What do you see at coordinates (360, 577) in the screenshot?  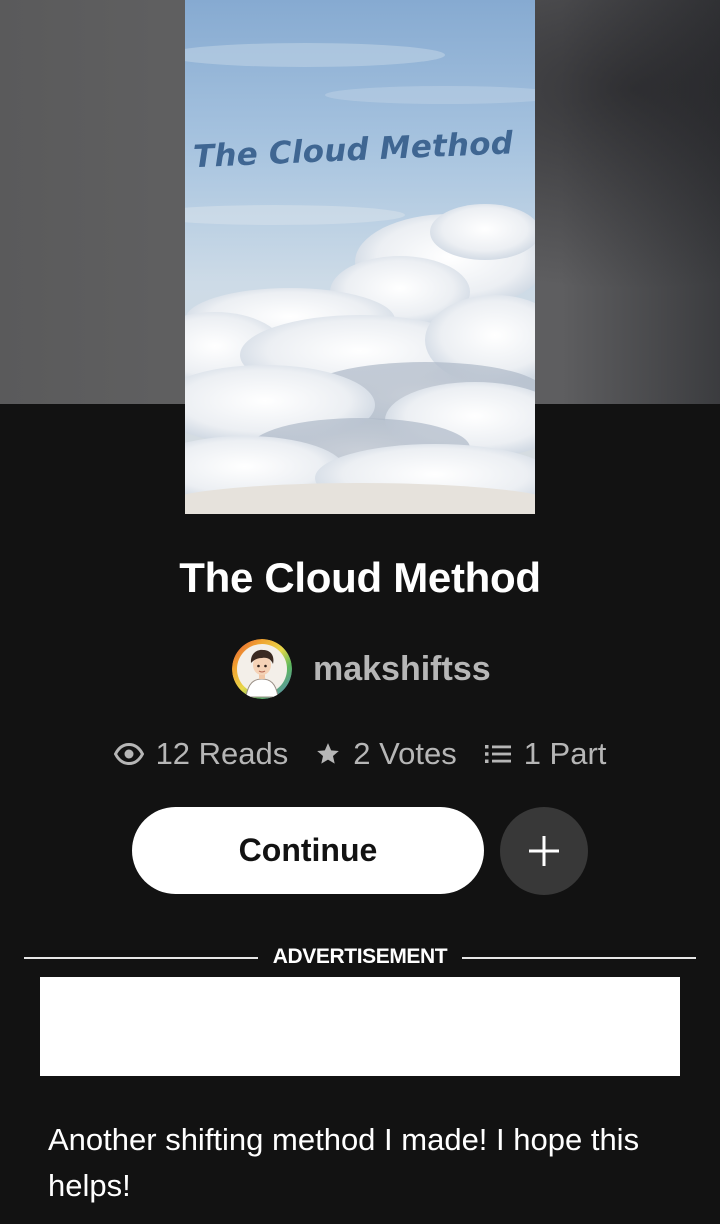 I see `story-title: The Cloud Method` at bounding box center [360, 577].